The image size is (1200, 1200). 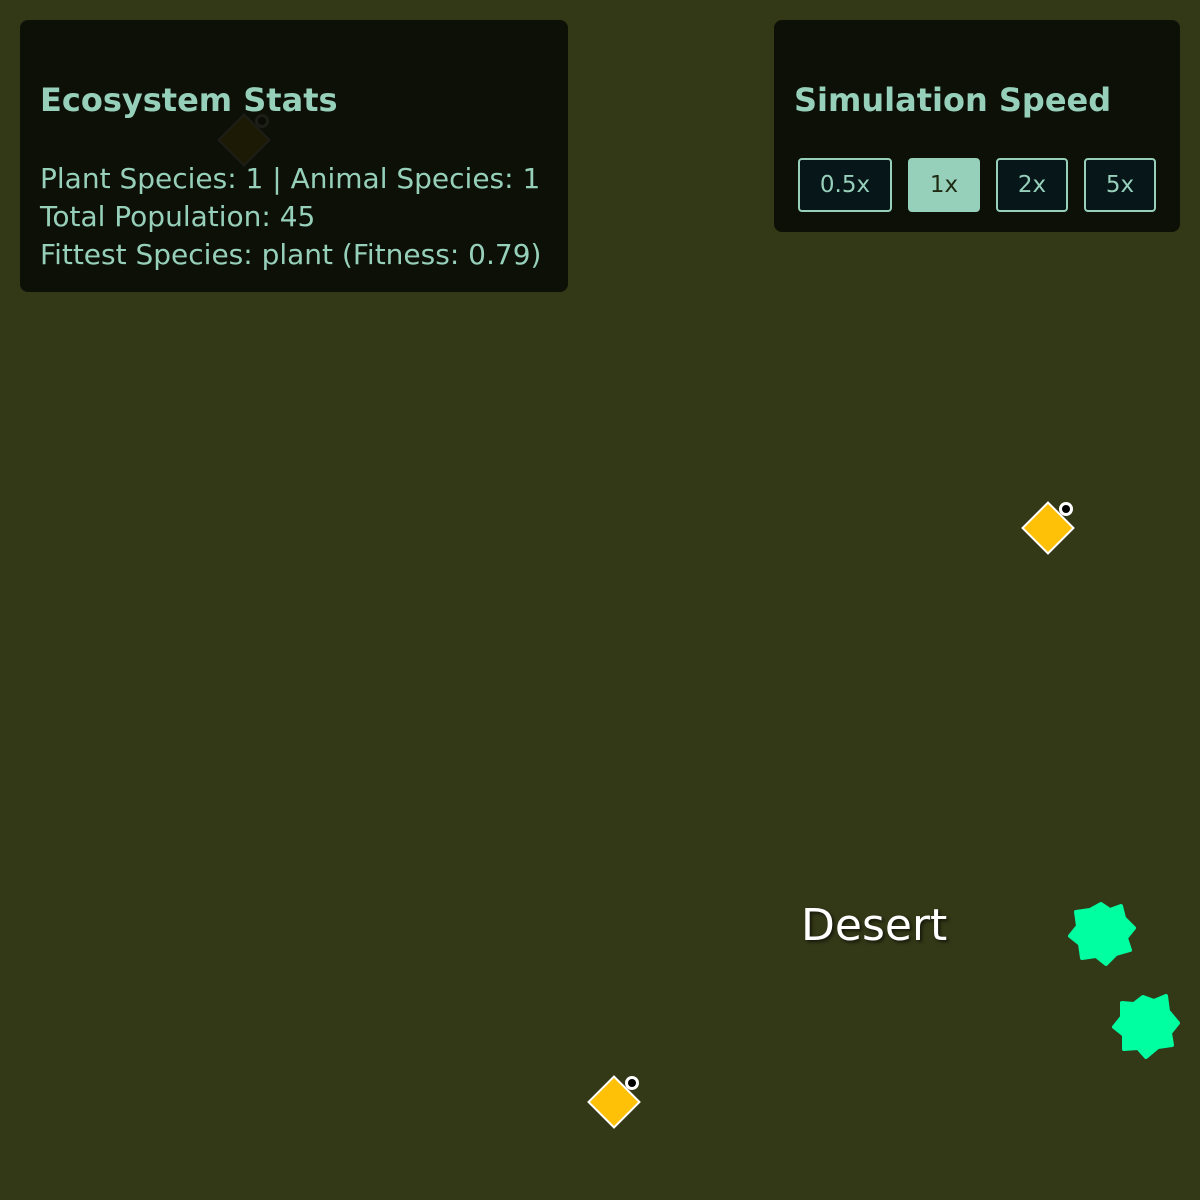 I want to click on simulation-speed-panel: Simulation Speed 0.5x 1x 2x 5x, so click(x=977, y=126).